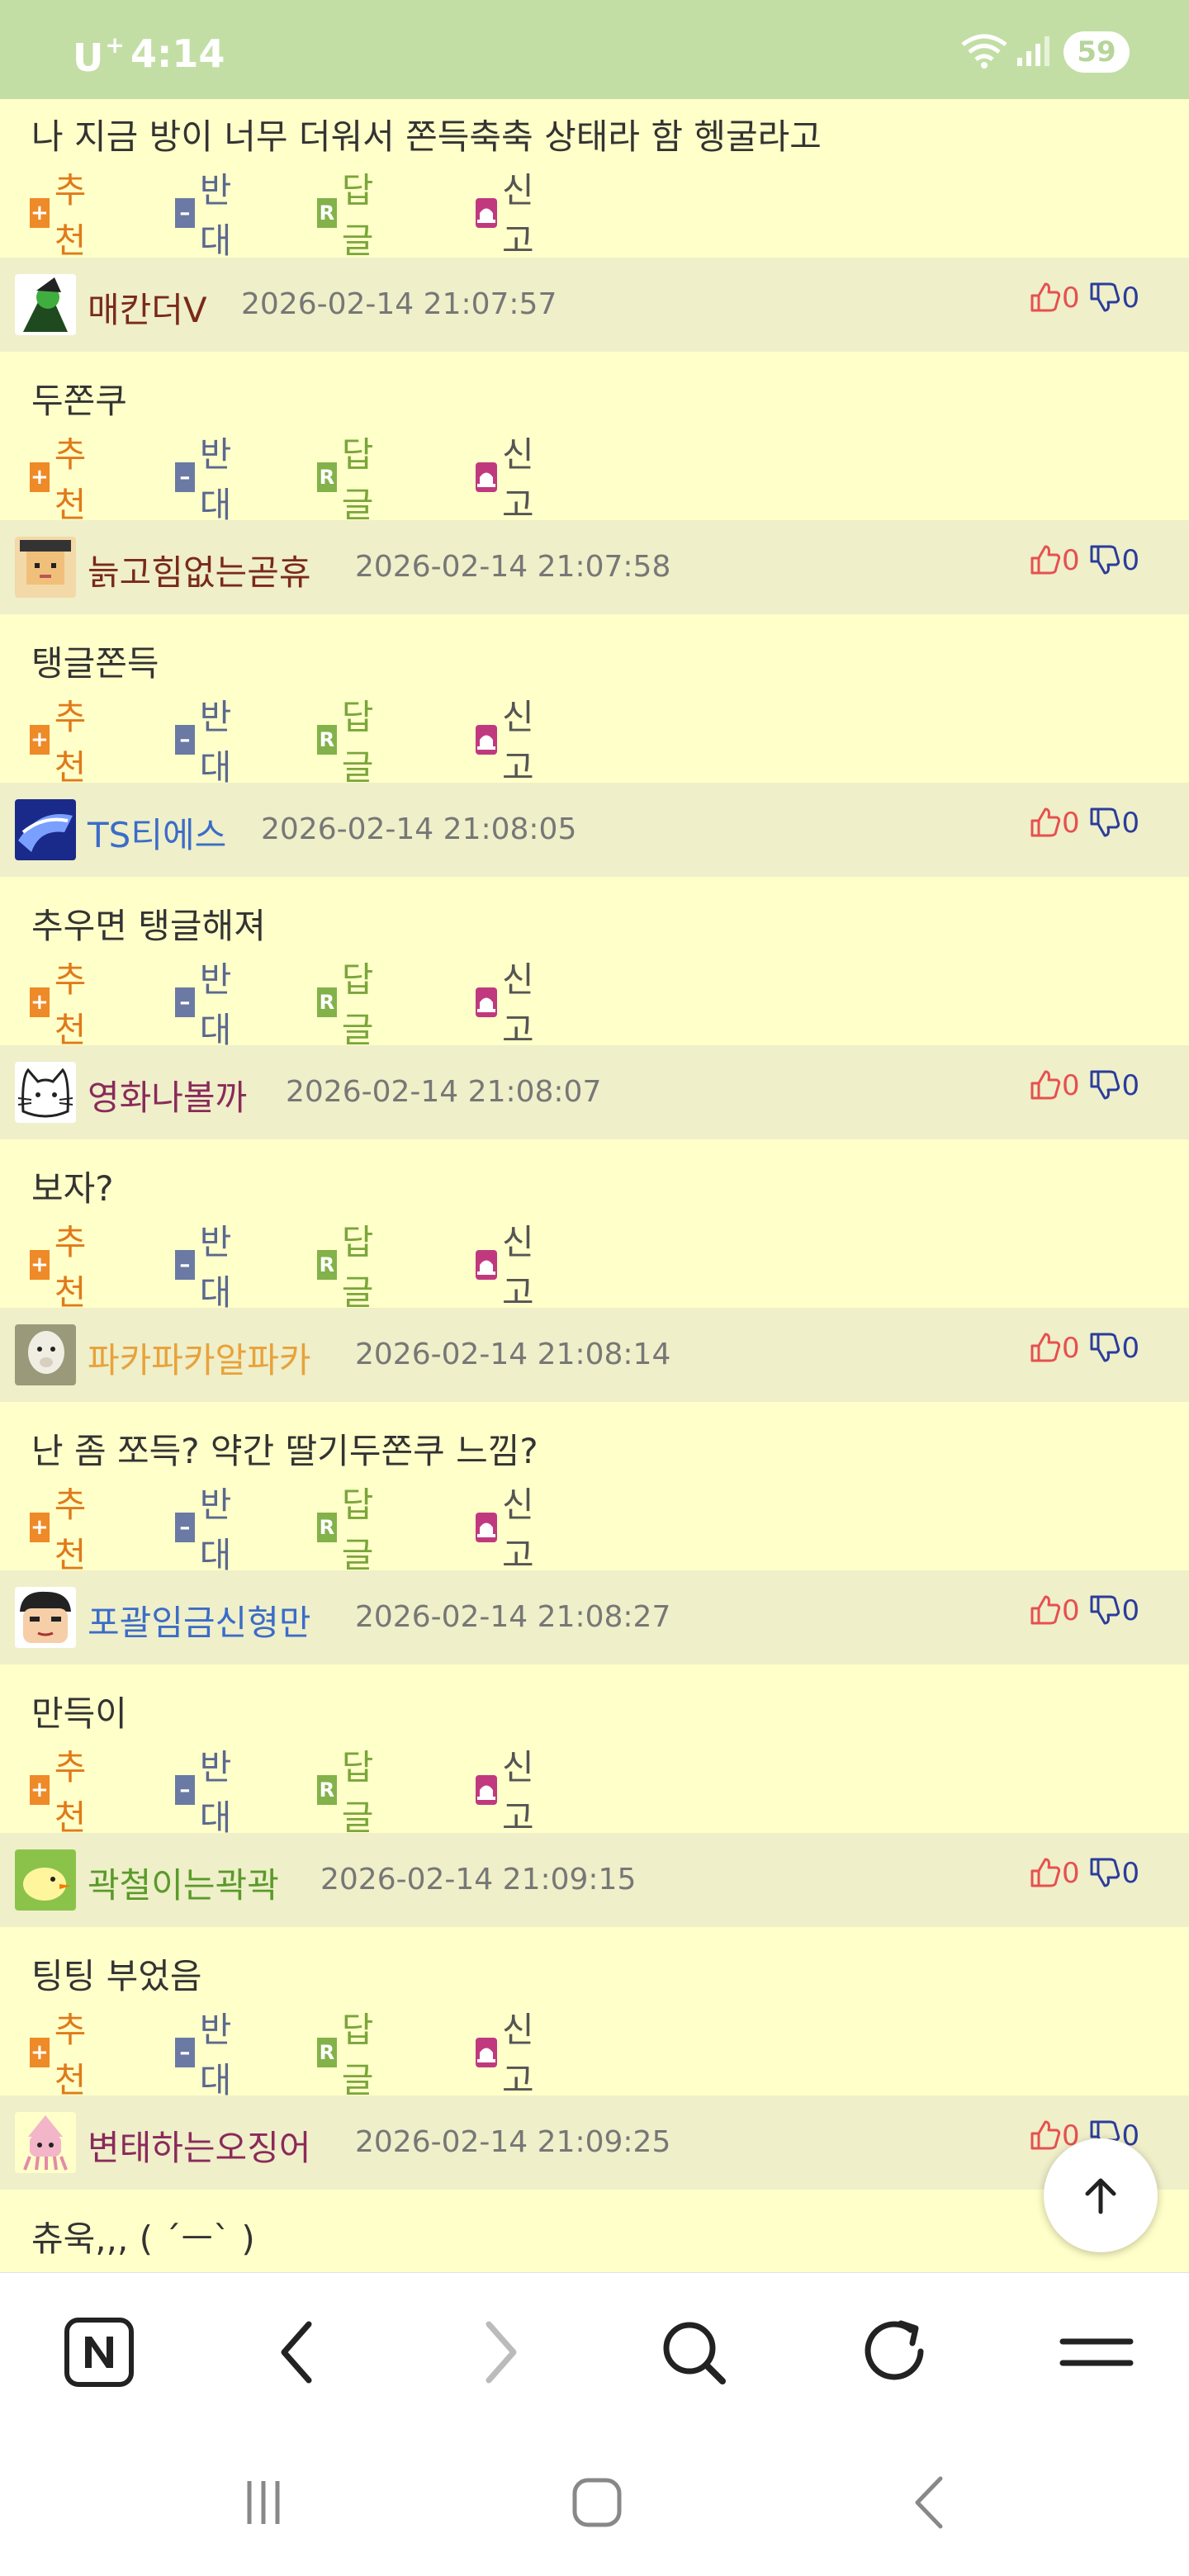 The height and width of the screenshot is (2576, 1189). Describe the element at coordinates (1033, 51) in the screenshot. I see `signal-icon` at that location.